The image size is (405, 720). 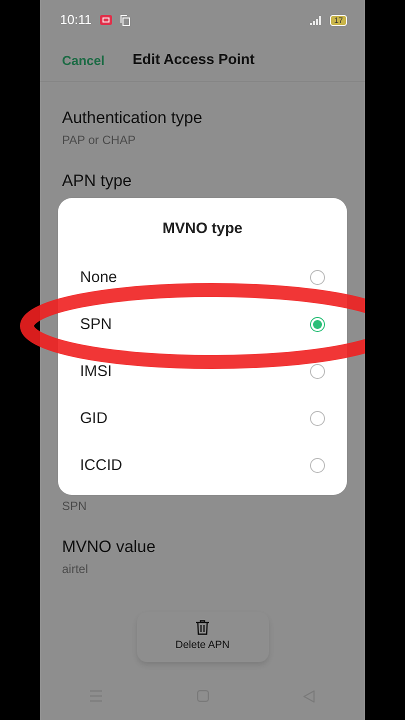 What do you see at coordinates (338, 20) in the screenshot?
I see `battery-icon: 17` at bounding box center [338, 20].